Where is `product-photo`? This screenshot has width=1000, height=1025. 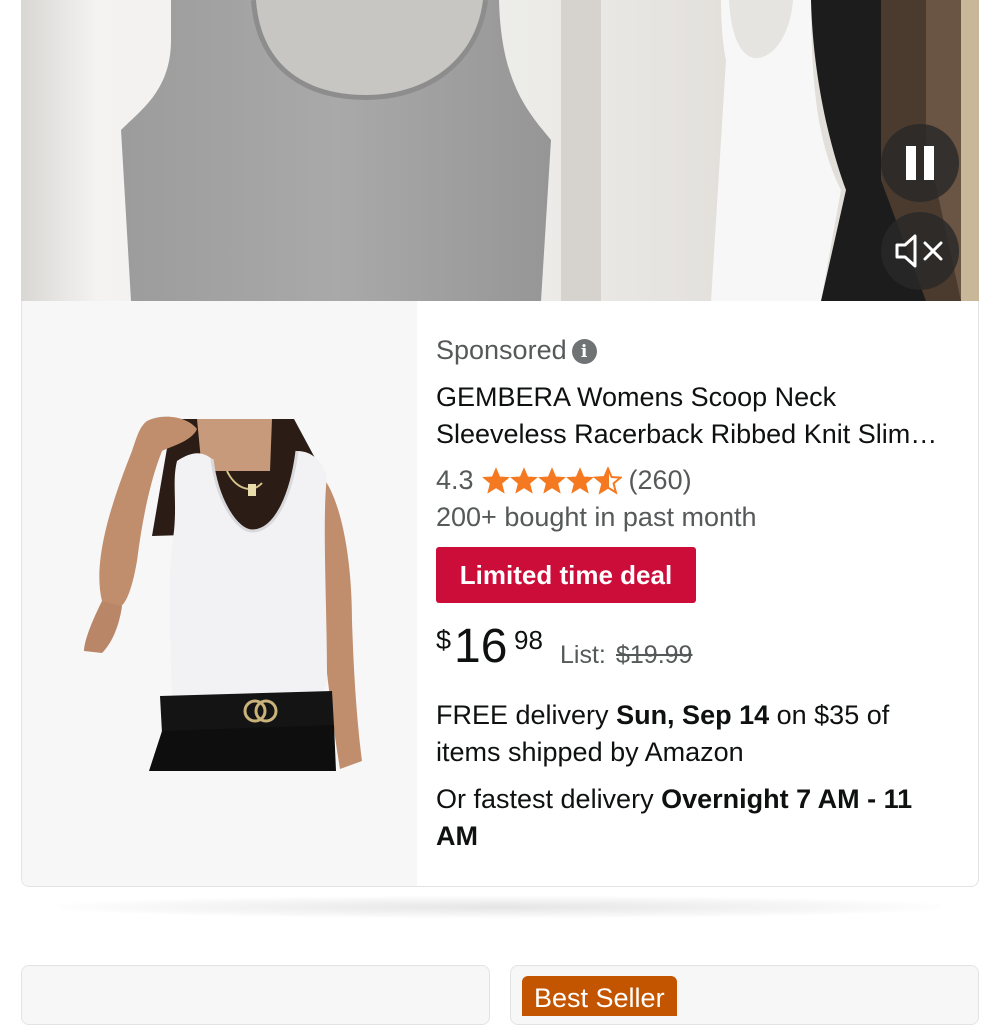
product-photo is located at coordinates (223, 593).